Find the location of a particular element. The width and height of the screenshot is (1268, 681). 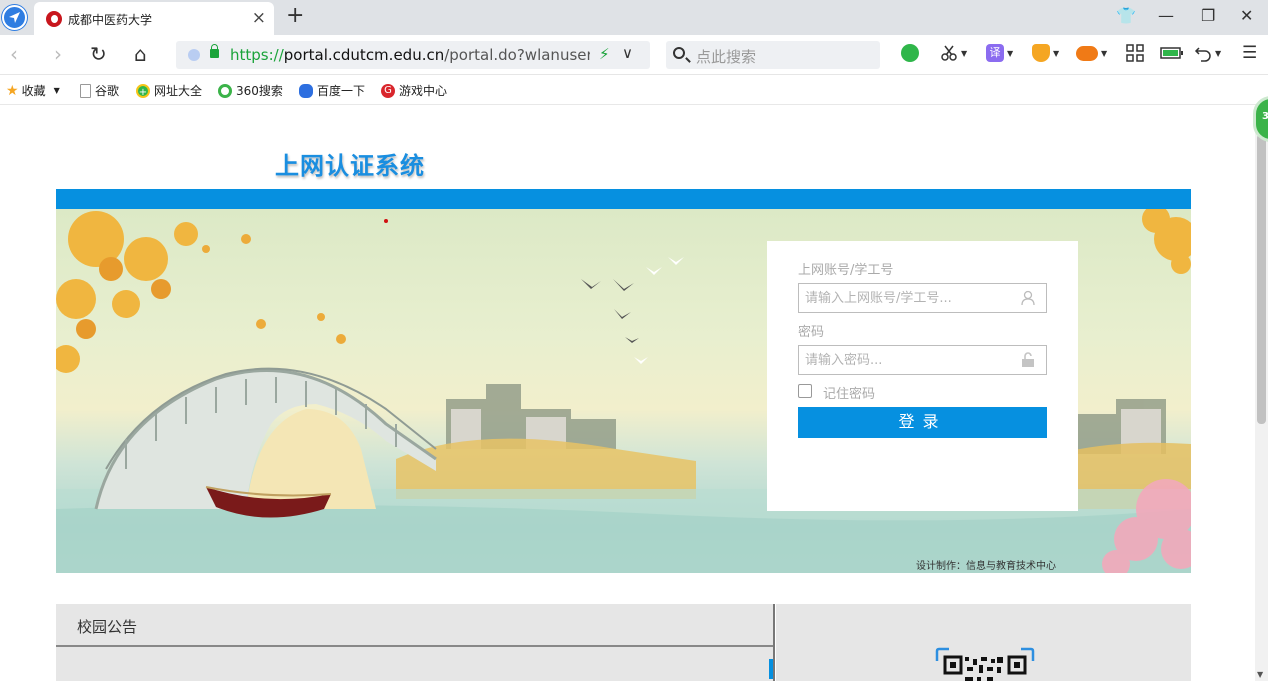

bookmark-google: 谷歌 is located at coordinates (99, 90).